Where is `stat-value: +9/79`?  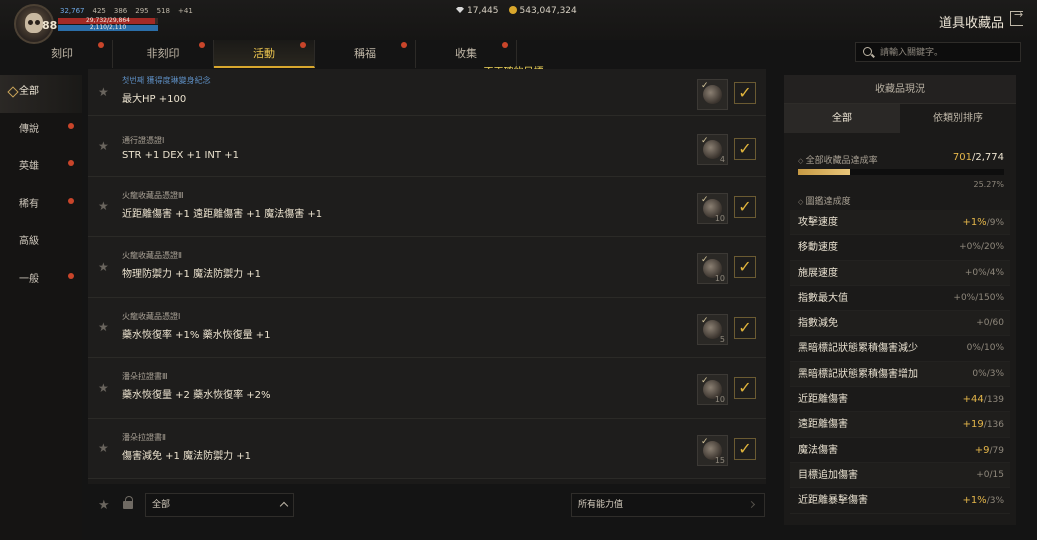 stat-value: +9/79 is located at coordinates (989, 451).